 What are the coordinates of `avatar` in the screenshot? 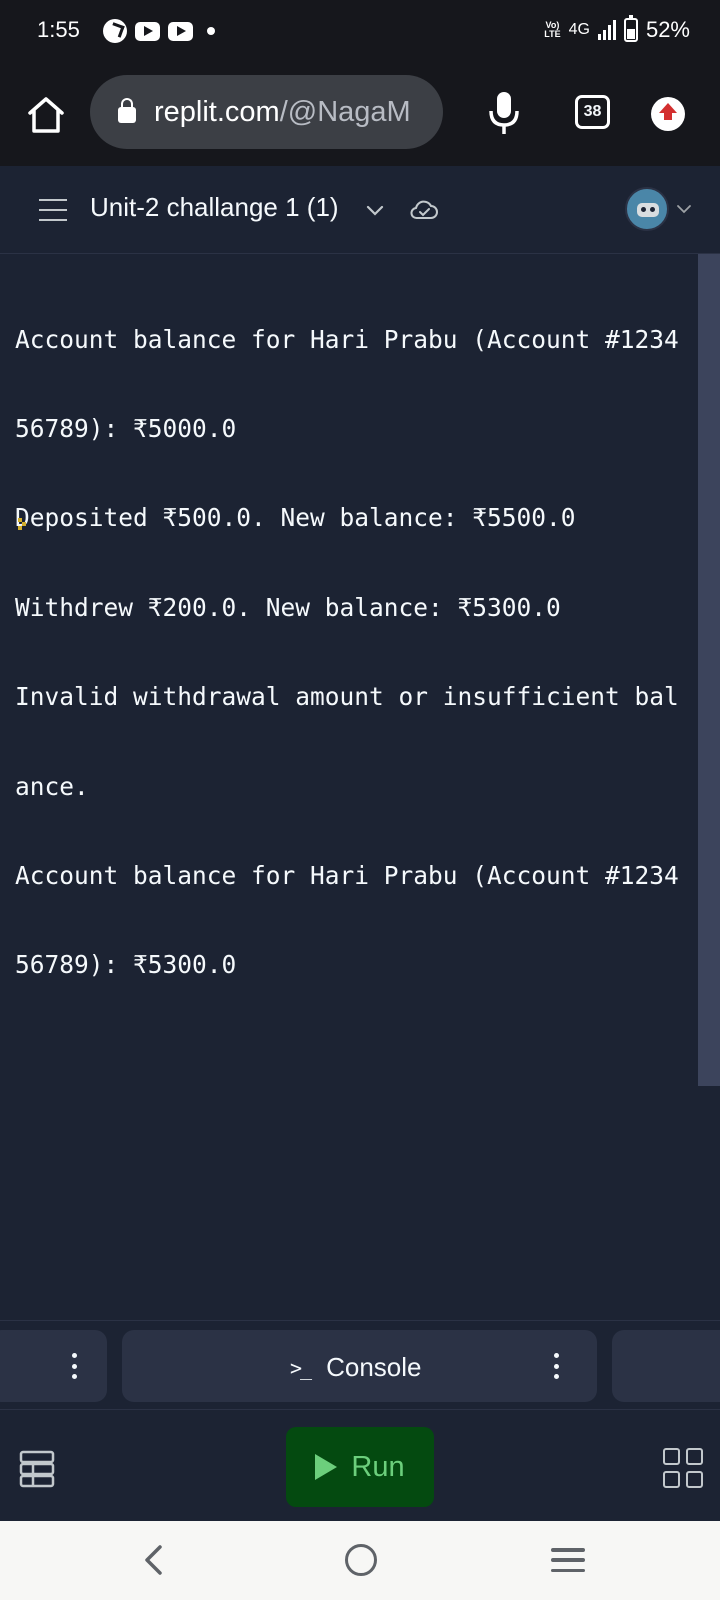 It's located at (647, 209).